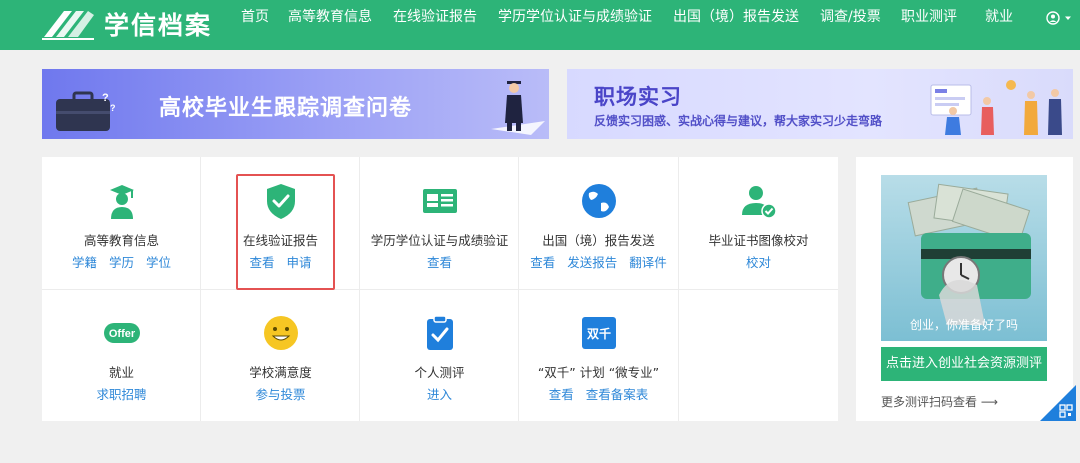 The width and height of the screenshot is (1080, 463). What do you see at coordinates (598, 240) in the screenshot?
I see `service-title: 出国（境）报告发送` at bounding box center [598, 240].